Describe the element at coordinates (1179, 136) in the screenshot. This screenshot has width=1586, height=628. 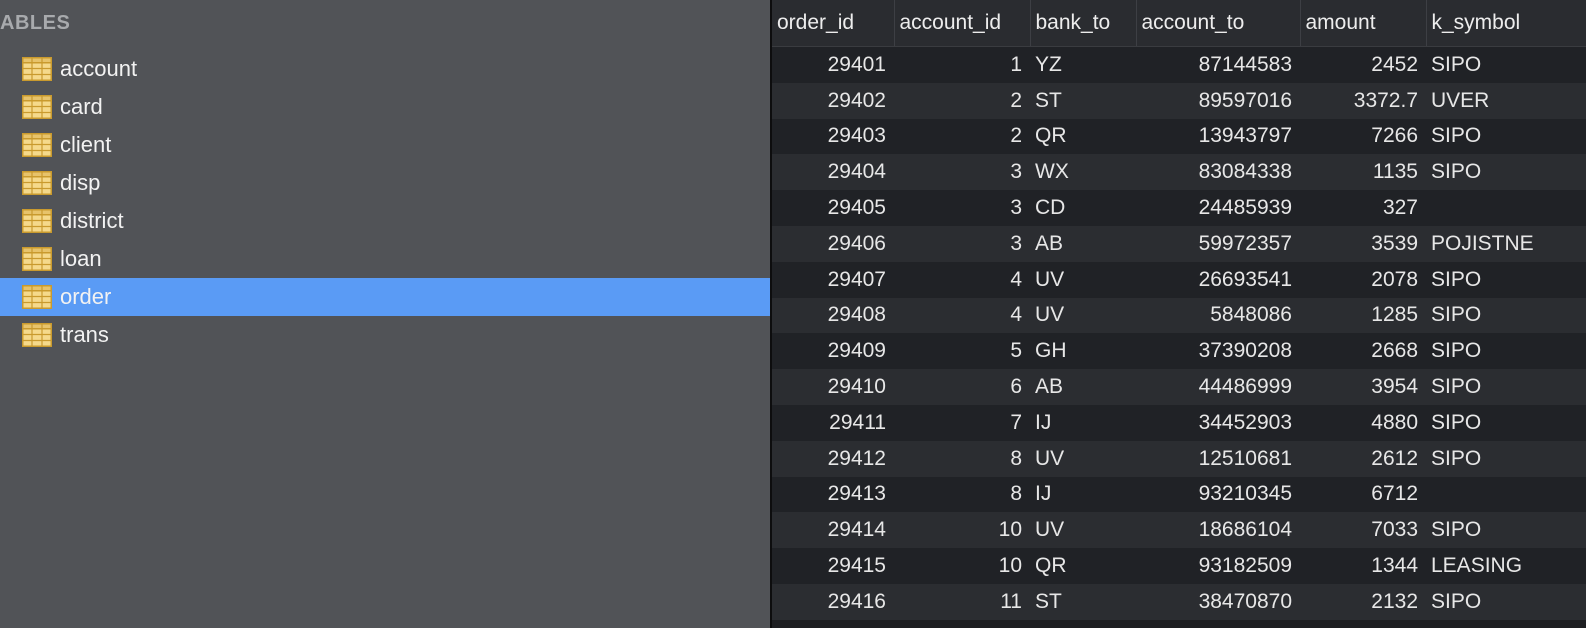
I see `table-row: 29403 2 QR 13943797 7266 SIPO` at that location.